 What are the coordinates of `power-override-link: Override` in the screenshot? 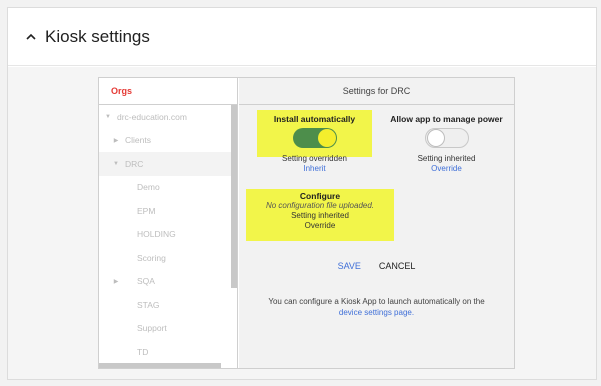 It's located at (446, 168).